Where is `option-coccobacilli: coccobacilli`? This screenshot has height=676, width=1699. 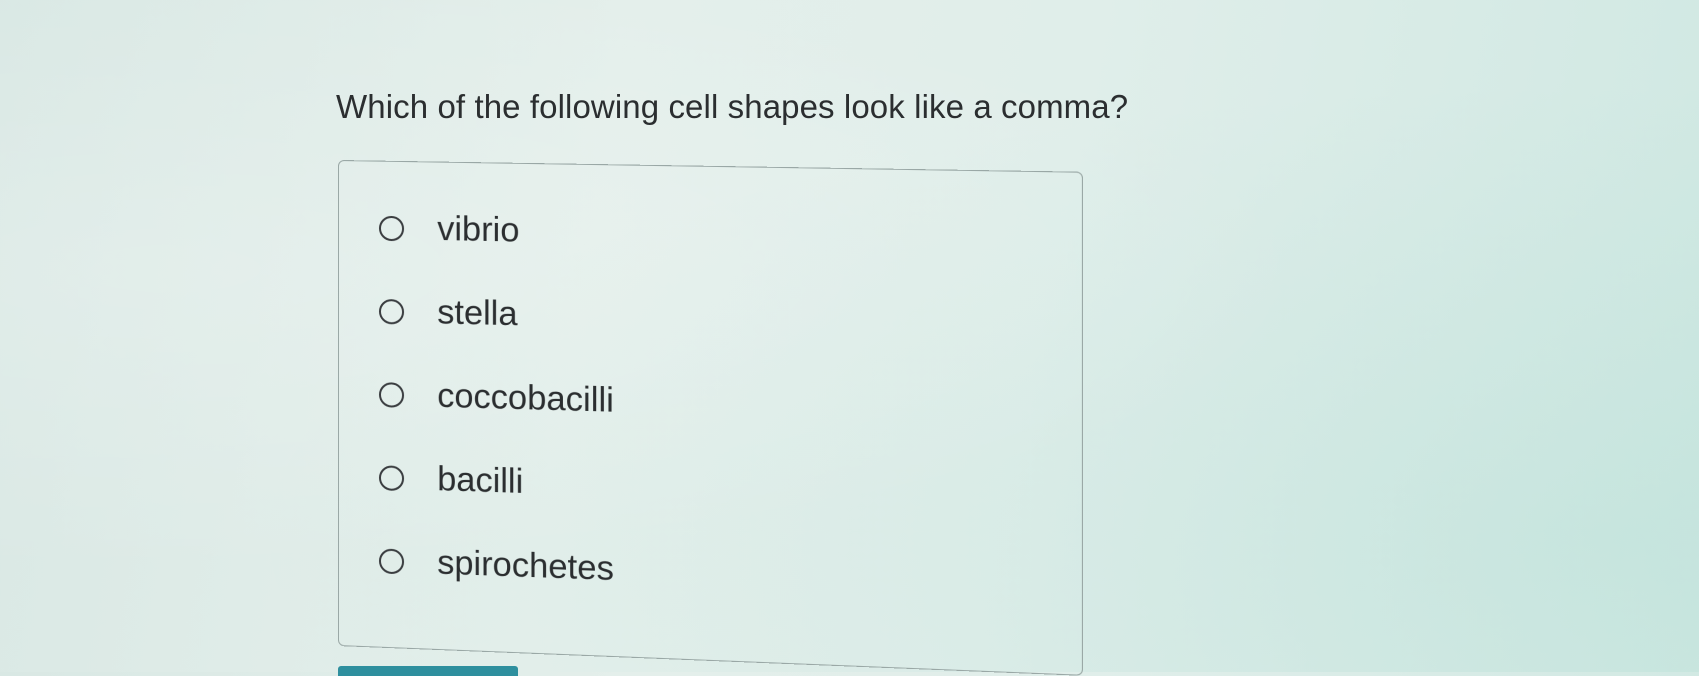 option-coccobacilli: coccobacilli is located at coordinates (496, 398).